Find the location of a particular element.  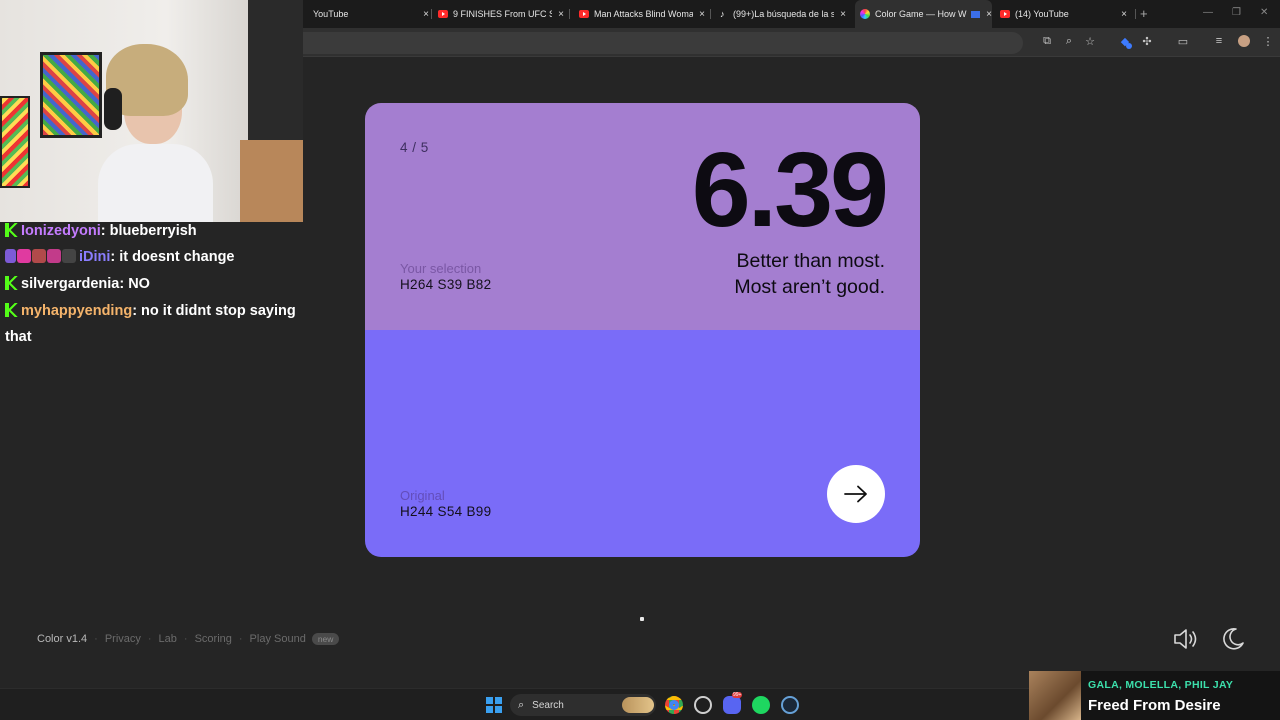

album-art is located at coordinates (1055, 695).